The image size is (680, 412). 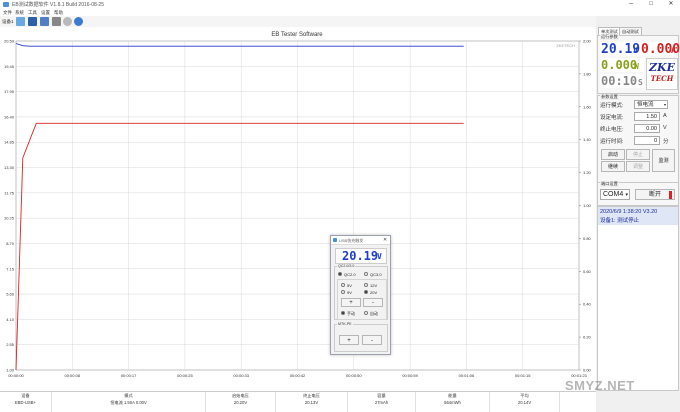 What do you see at coordinates (128, 395) in the screenshot?
I see `status-header: 模式` at bounding box center [128, 395].